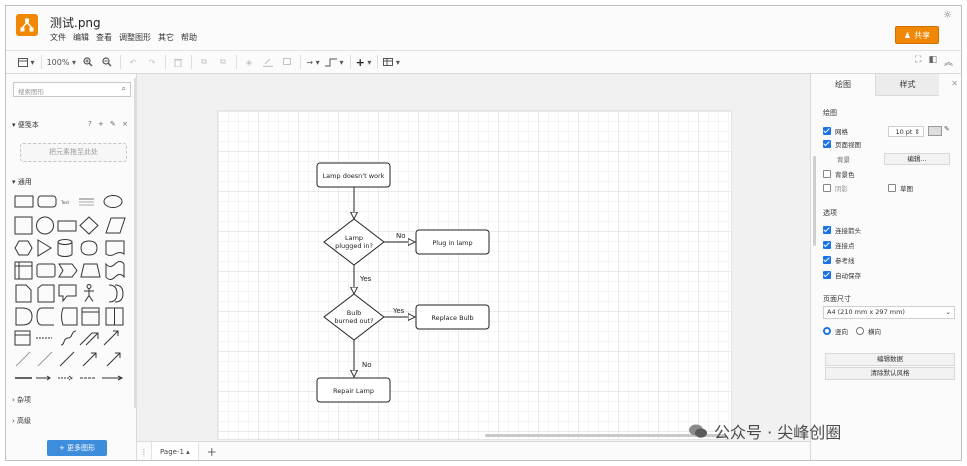 This screenshot has width=967, height=466. Describe the element at coordinates (452, 317) in the screenshot. I see `node-replace-bulb: Replace Bulb` at that location.